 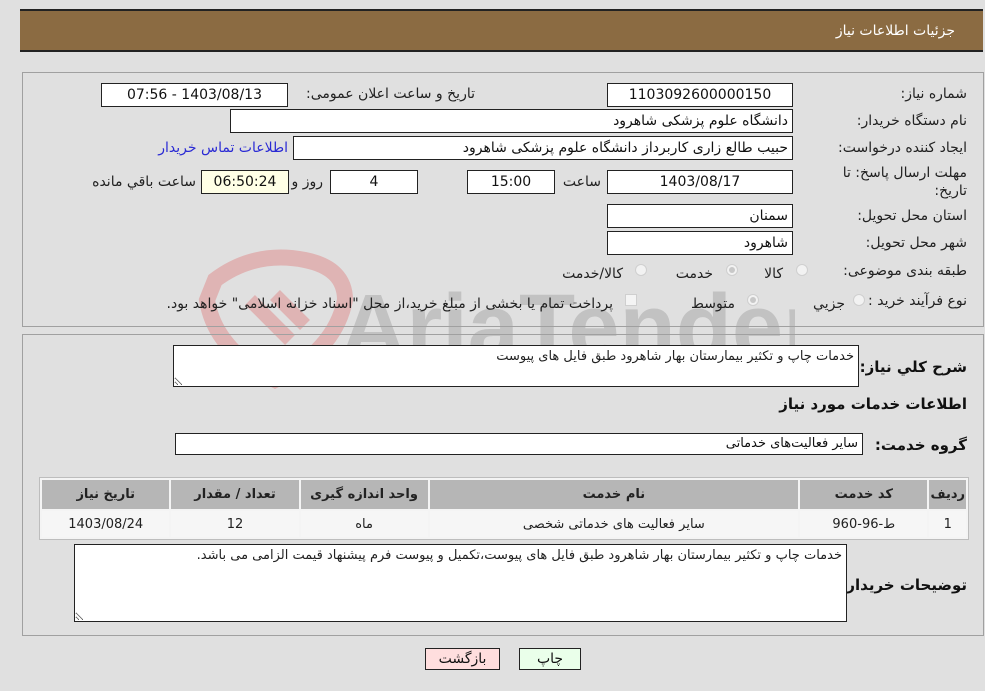 I want to click on time-remaining-label: ساعت باقي مانده, so click(x=144, y=182).